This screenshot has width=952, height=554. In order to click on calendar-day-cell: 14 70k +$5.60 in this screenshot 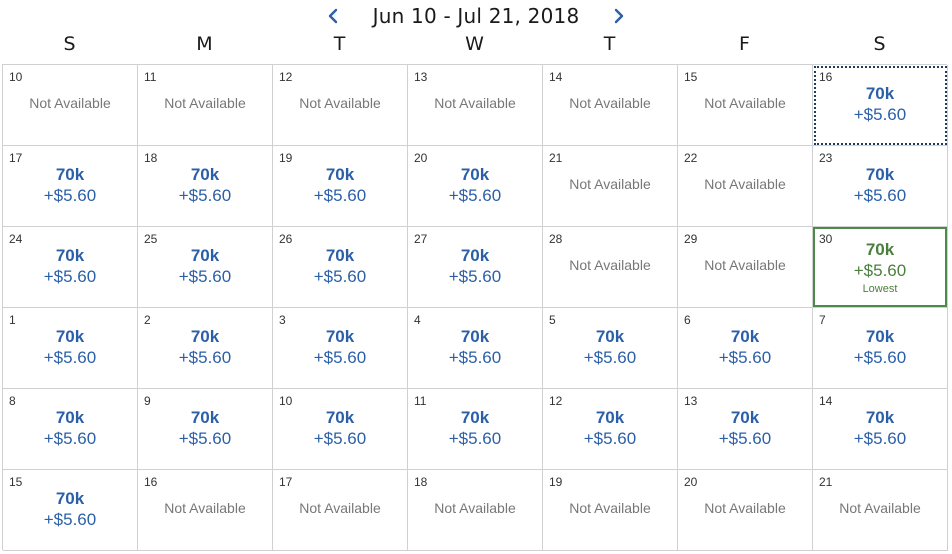, I will do `click(880, 429)`.